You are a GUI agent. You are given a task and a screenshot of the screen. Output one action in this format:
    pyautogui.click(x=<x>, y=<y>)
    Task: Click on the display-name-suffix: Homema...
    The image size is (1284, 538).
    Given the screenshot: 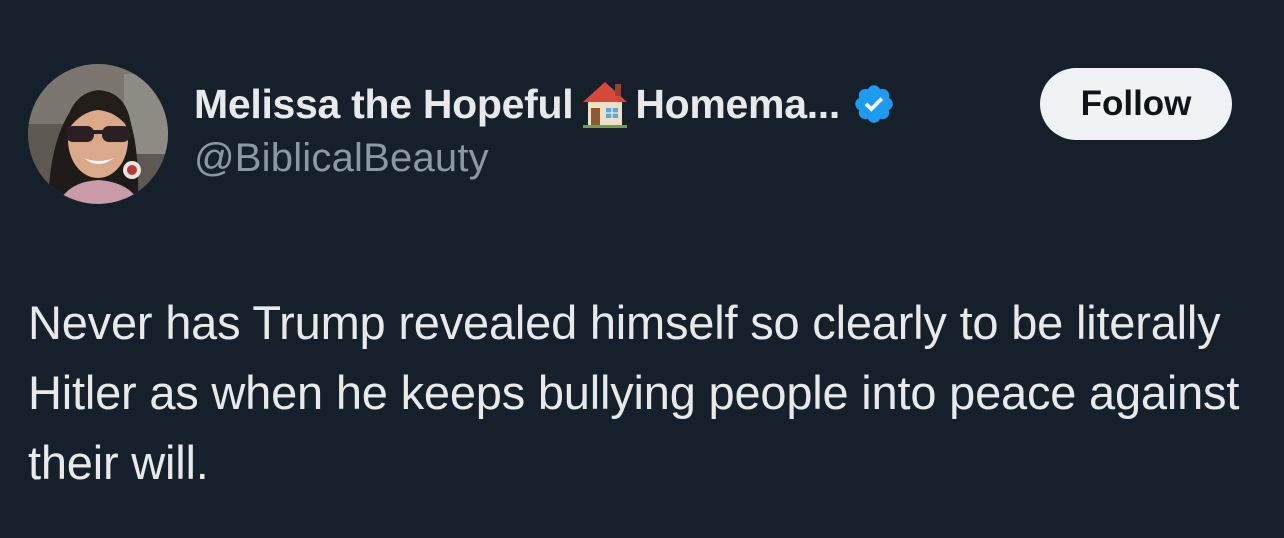 What is the action you would take?
    pyautogui.click(x=737, y=104)
    